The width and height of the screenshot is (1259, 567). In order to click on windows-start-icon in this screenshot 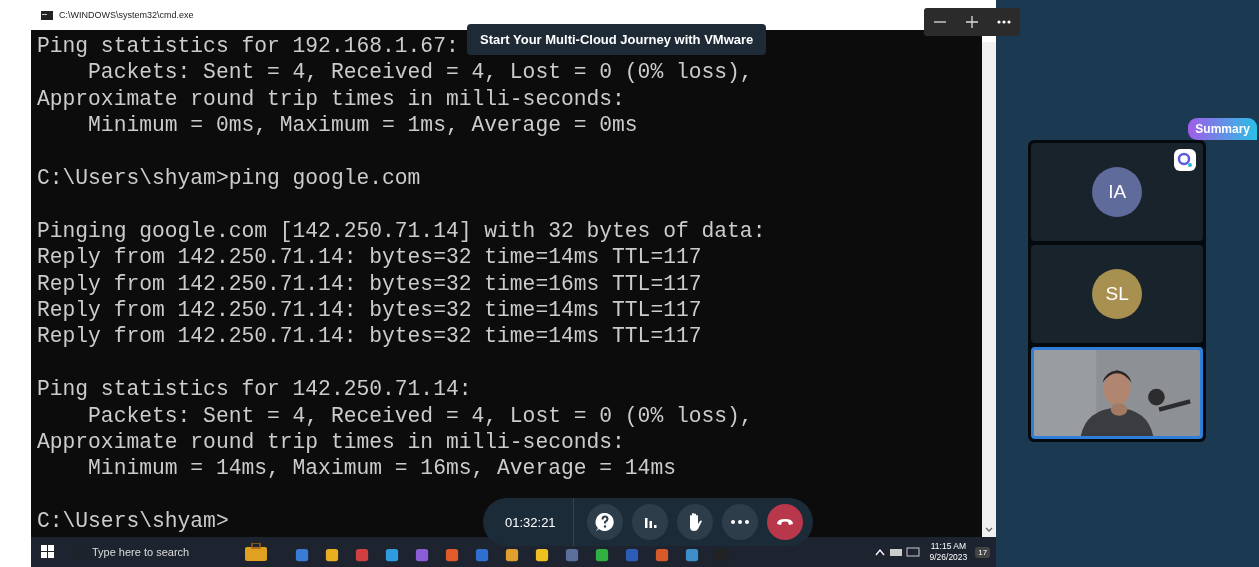, I will do `click(47, 552)`.